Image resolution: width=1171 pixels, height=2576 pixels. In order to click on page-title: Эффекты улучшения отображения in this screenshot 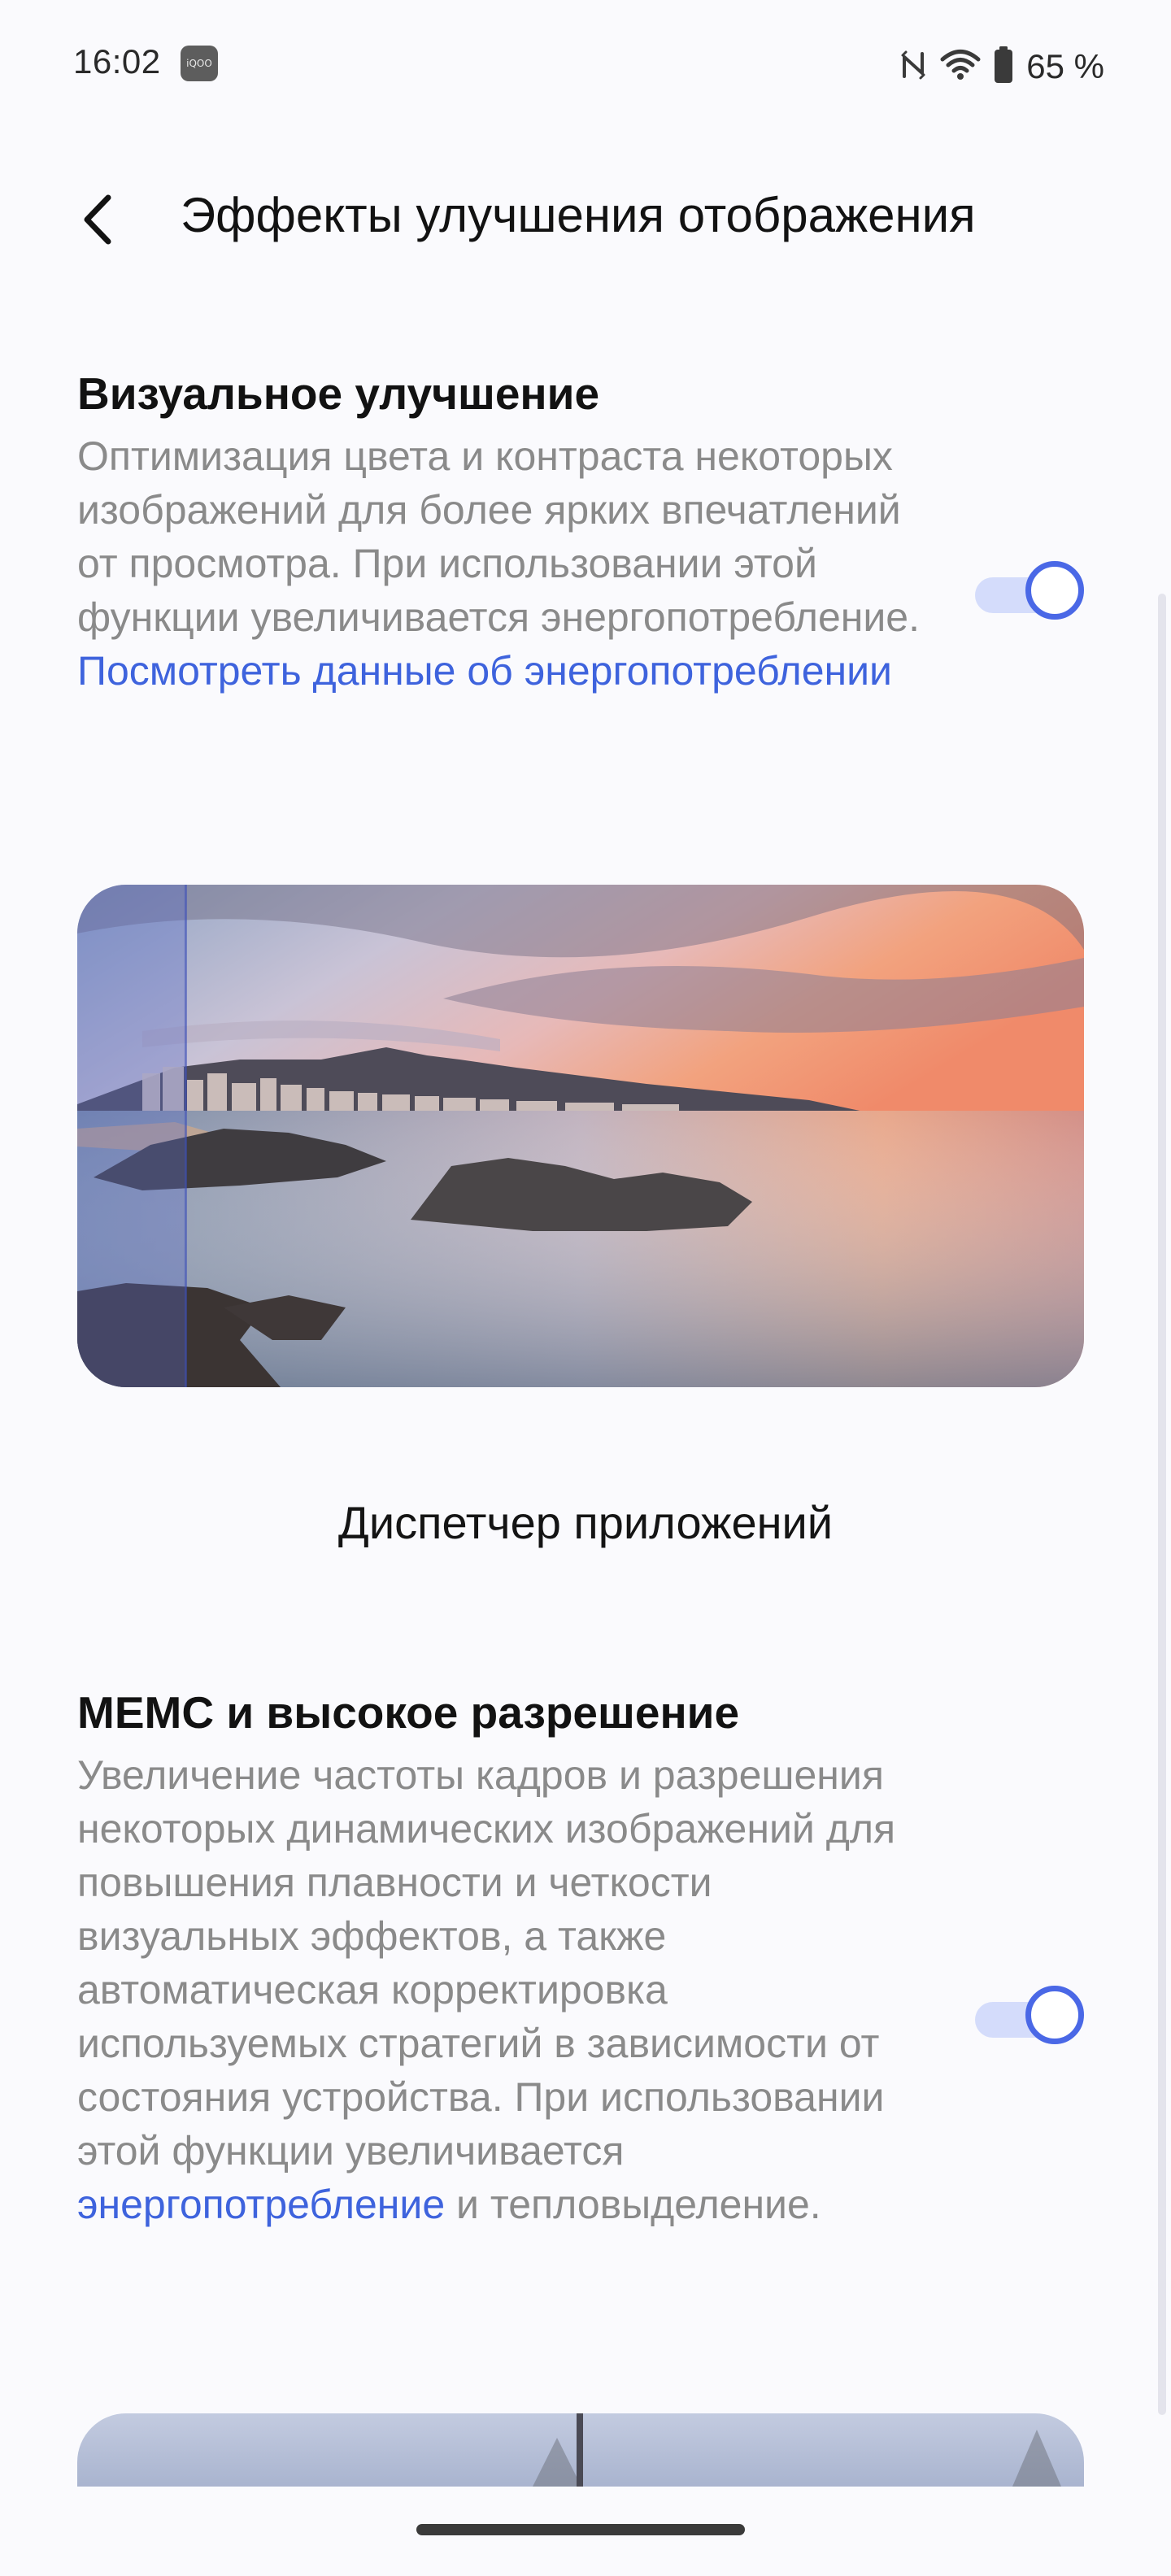, I will do `click(579, 215)`.